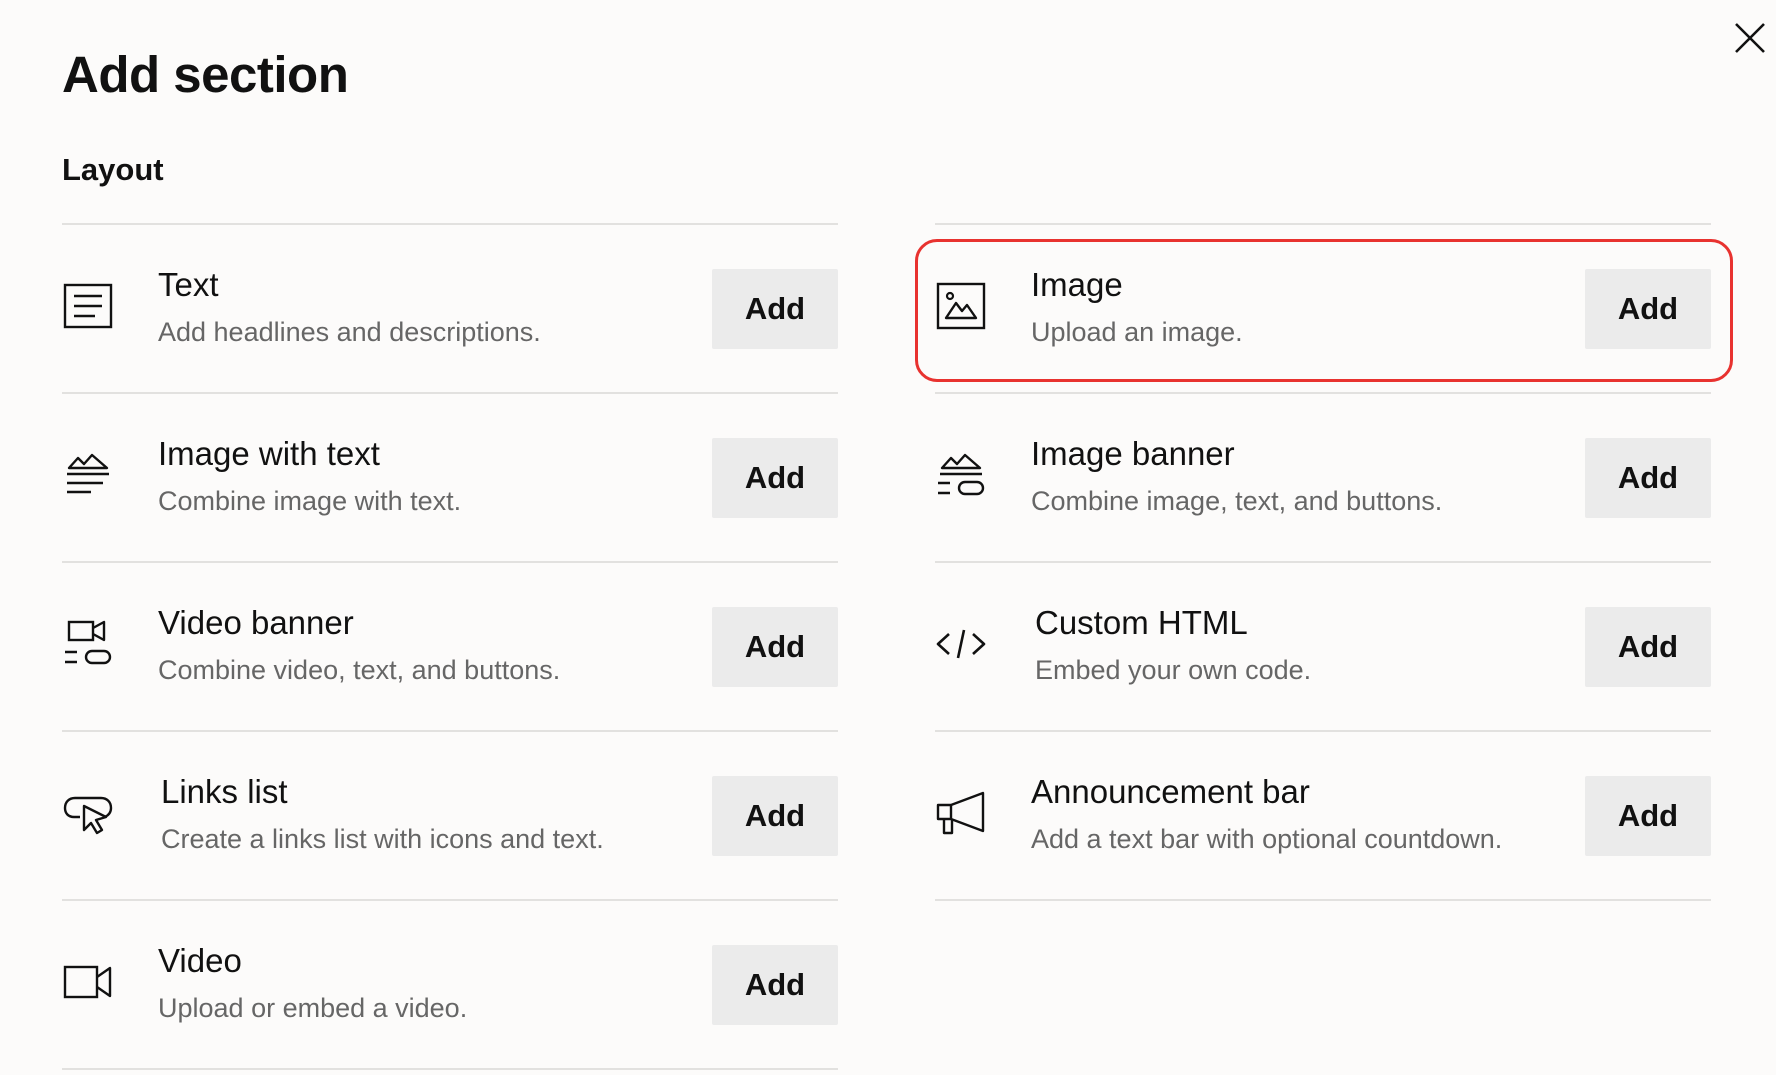  Describe the element at coordinates (775, 816) in the screenshot. I see `add-links-list-button: Add` at that location.